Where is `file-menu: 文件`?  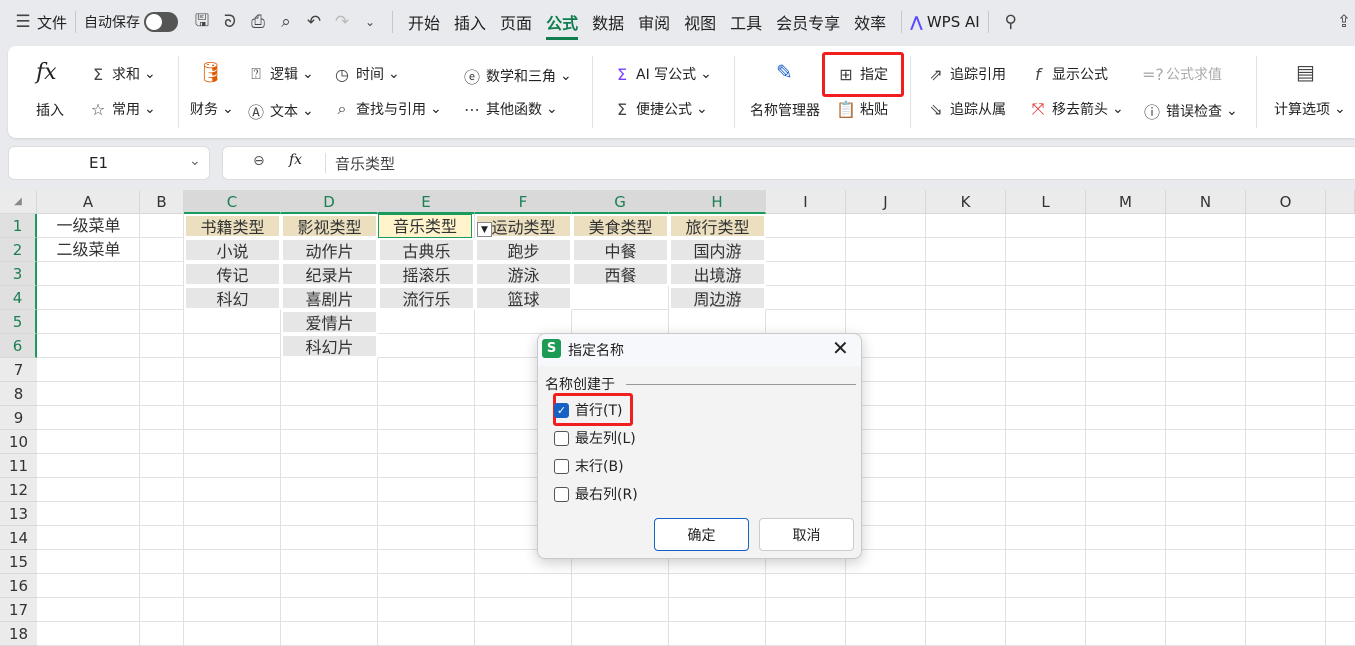
file-menu: 文件 is located at coordinates (52, 22).